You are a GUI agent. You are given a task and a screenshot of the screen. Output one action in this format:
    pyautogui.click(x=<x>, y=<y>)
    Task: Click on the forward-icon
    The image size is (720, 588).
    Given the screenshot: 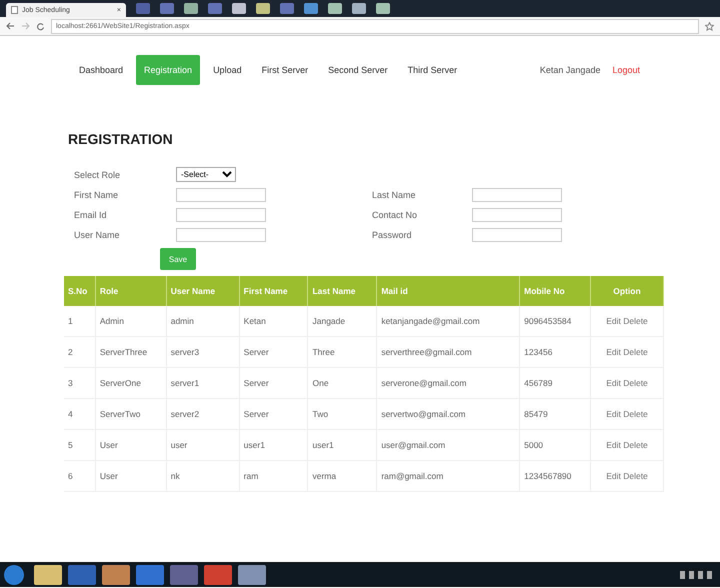 What is the action you would take?
    pyautogui.click(x=25, y=26)
    